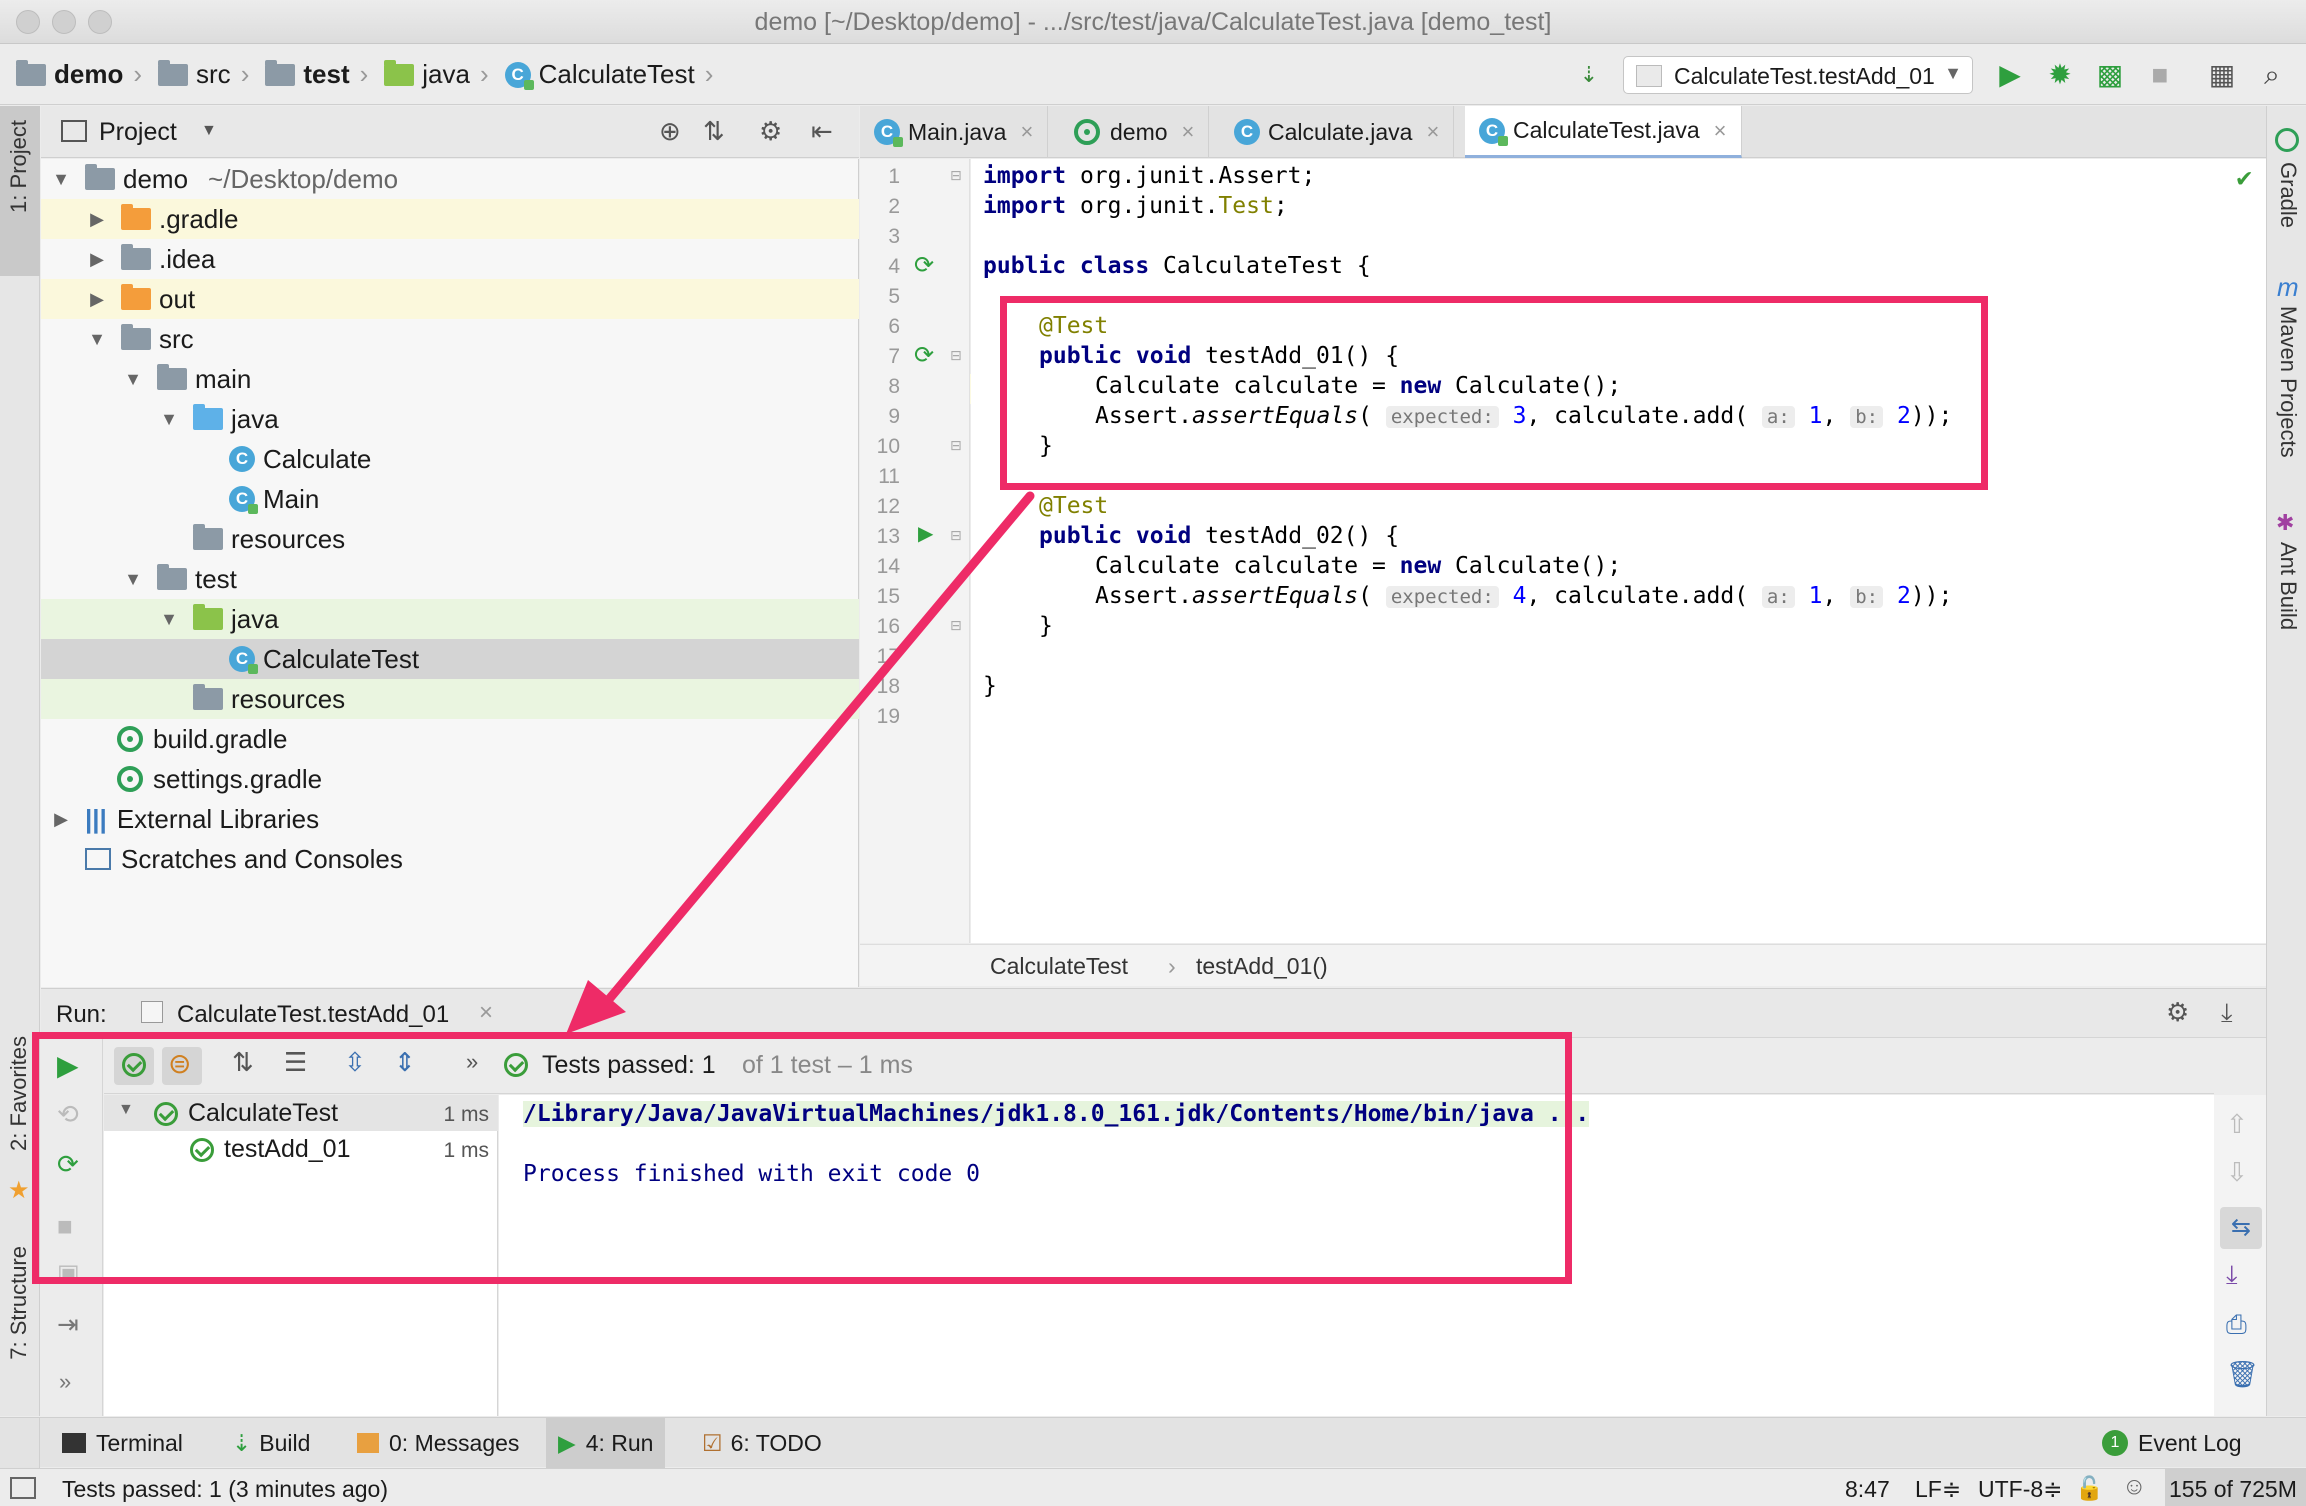 The image size is (2306, 1506). I want to click on annotation-arrow, so click(800, 762).